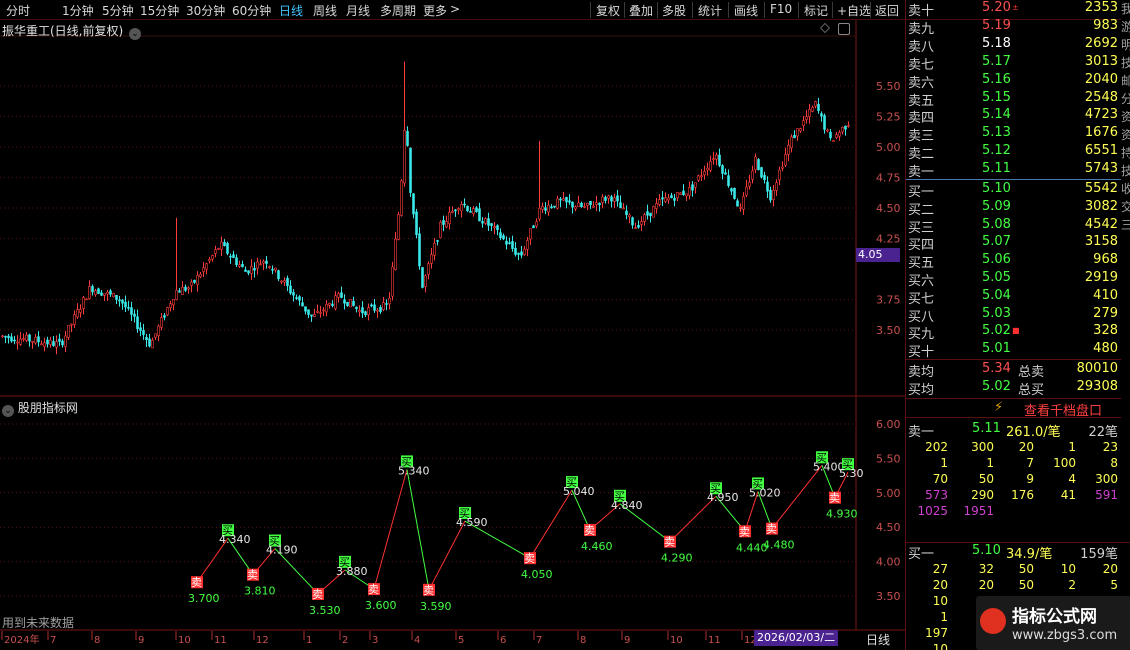 The height and width of the screenshot is (650, 1130). Describe the element at coordinates (1018, 297) in the screenshot. I see `bid-level-row: 买七 5.04 410` at that location.